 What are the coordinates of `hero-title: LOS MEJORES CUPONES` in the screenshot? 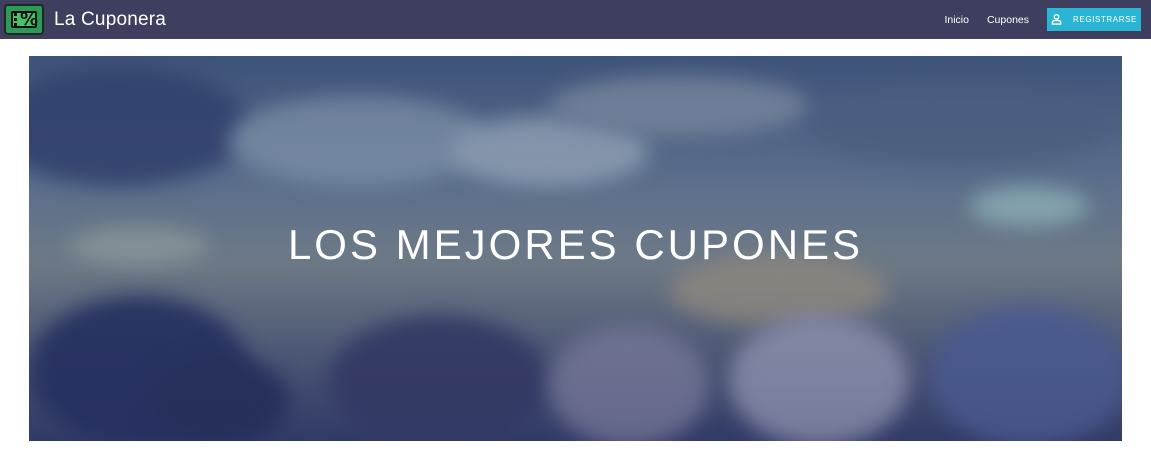 It's located at (575, 244).